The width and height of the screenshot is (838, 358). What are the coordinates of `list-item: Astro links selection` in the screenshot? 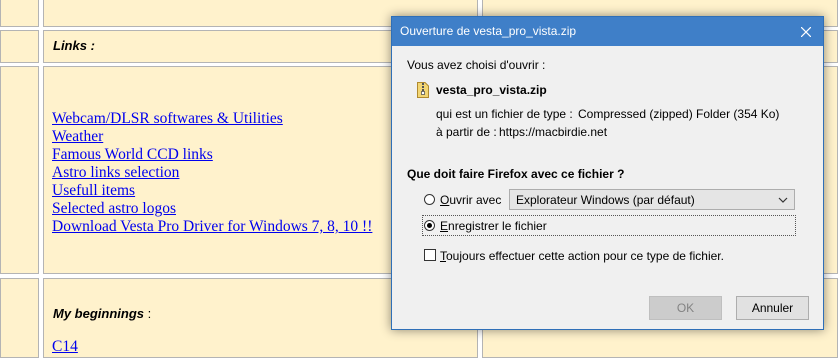 It's located at (212, 173).